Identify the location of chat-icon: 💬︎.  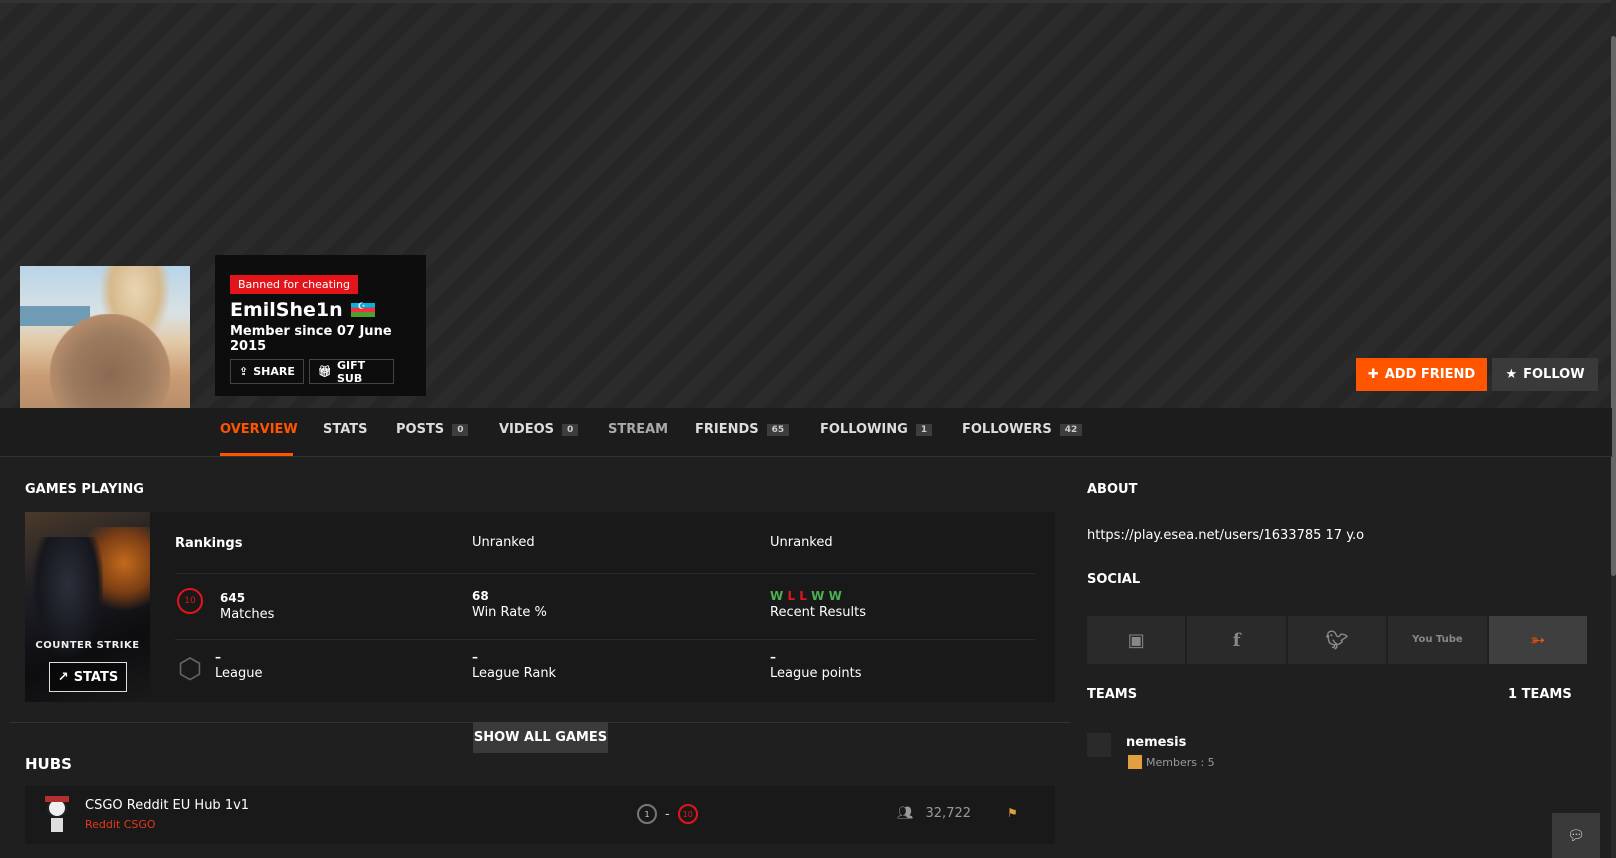
(1576, 835).